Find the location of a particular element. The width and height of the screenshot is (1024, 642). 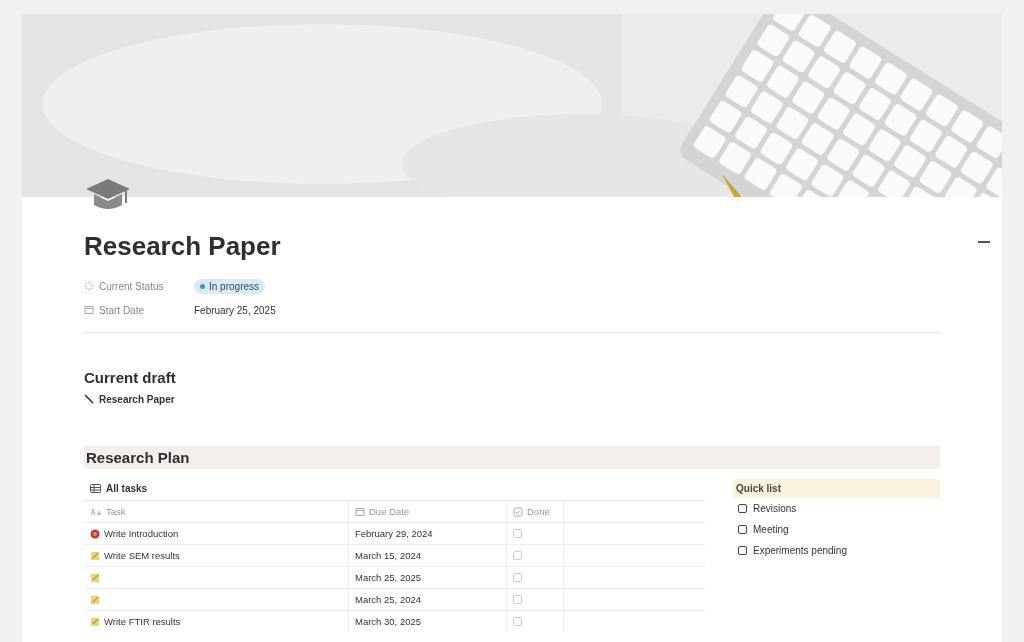

todo-label: Revisions is located at coordinates (775, 508).